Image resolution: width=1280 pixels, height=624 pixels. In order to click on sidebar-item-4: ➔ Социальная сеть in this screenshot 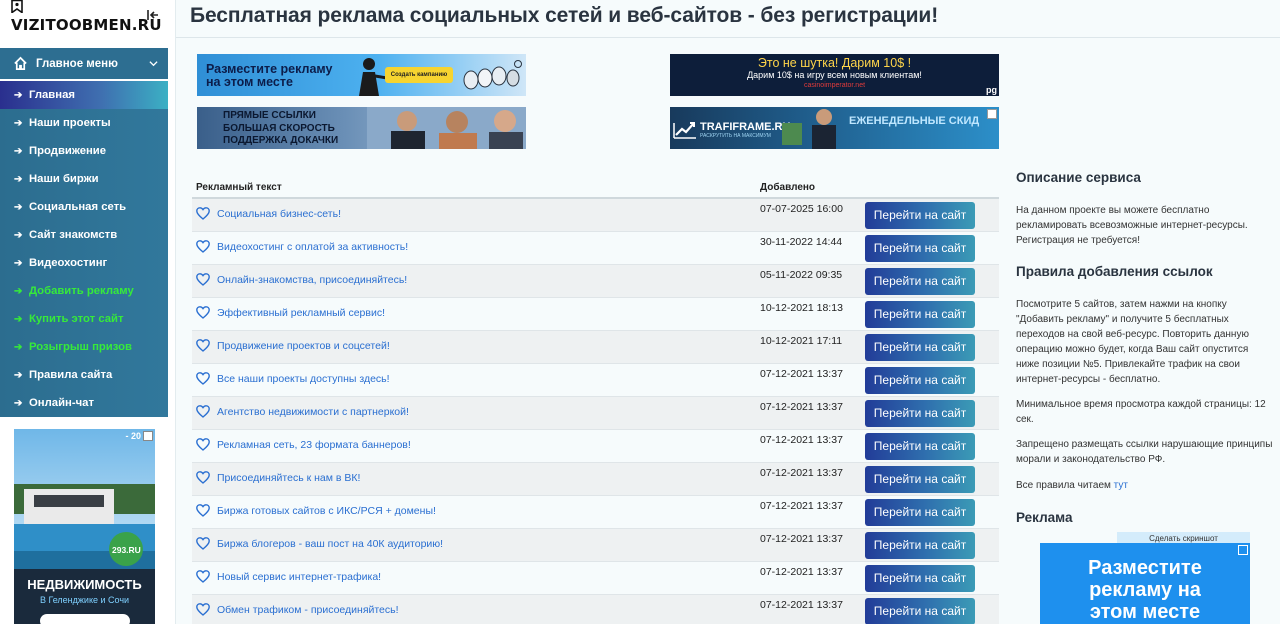, I will do `click(84, 207)`.